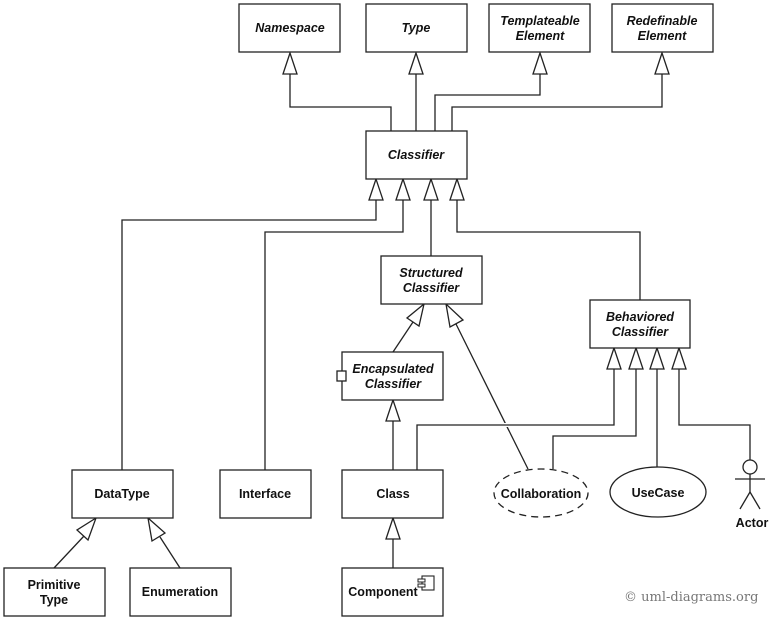  Describe the element at coordinates (54, 600) in the screenshot. I see `class-name-line: Type` at that location.